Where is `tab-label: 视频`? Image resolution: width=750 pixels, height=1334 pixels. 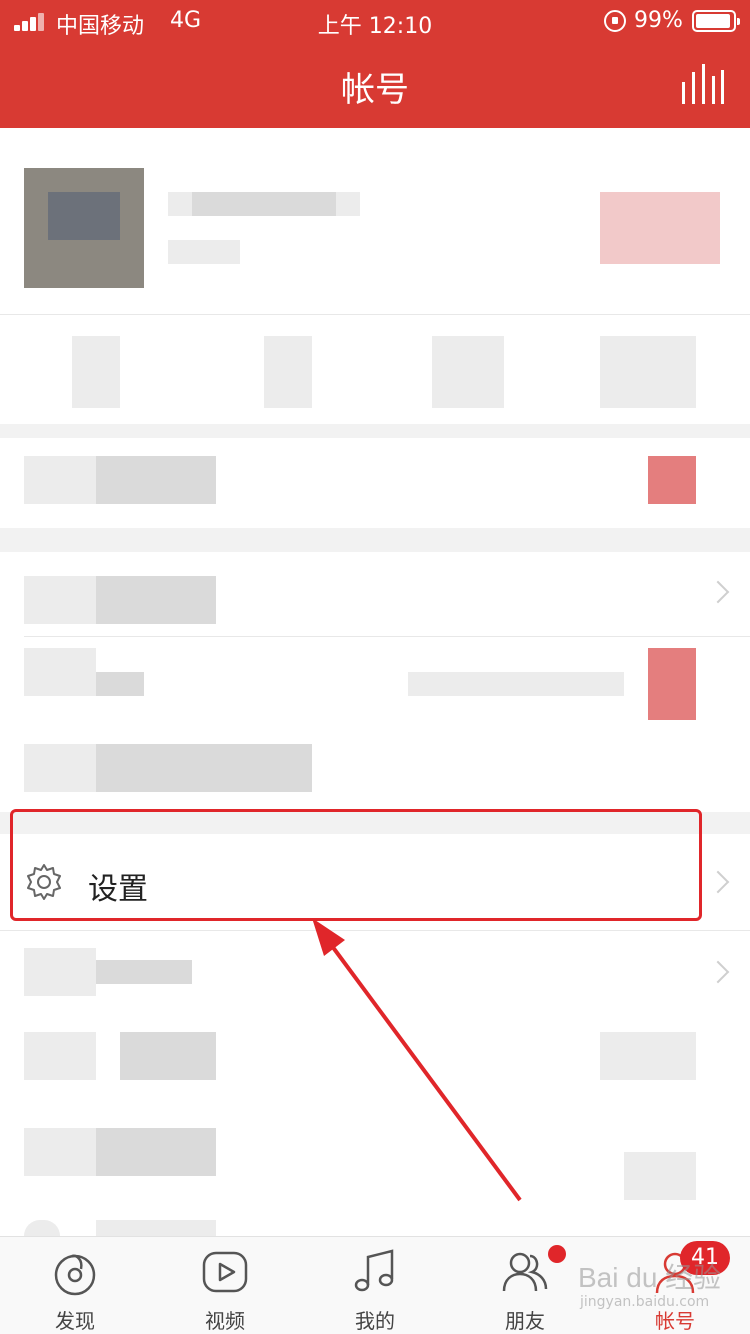
tab-label: 视频 is located at coordinates (225, 1321).